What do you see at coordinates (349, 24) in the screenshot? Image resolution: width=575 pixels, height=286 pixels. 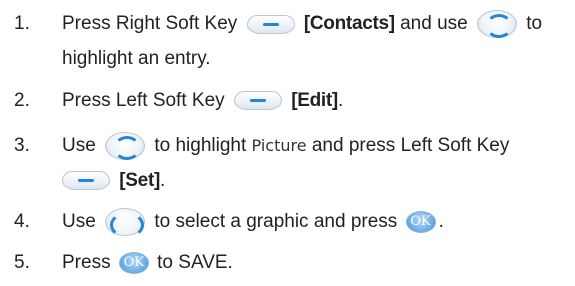 I see `contacts-label: [Contacts]` at bounding box center [349, 24].